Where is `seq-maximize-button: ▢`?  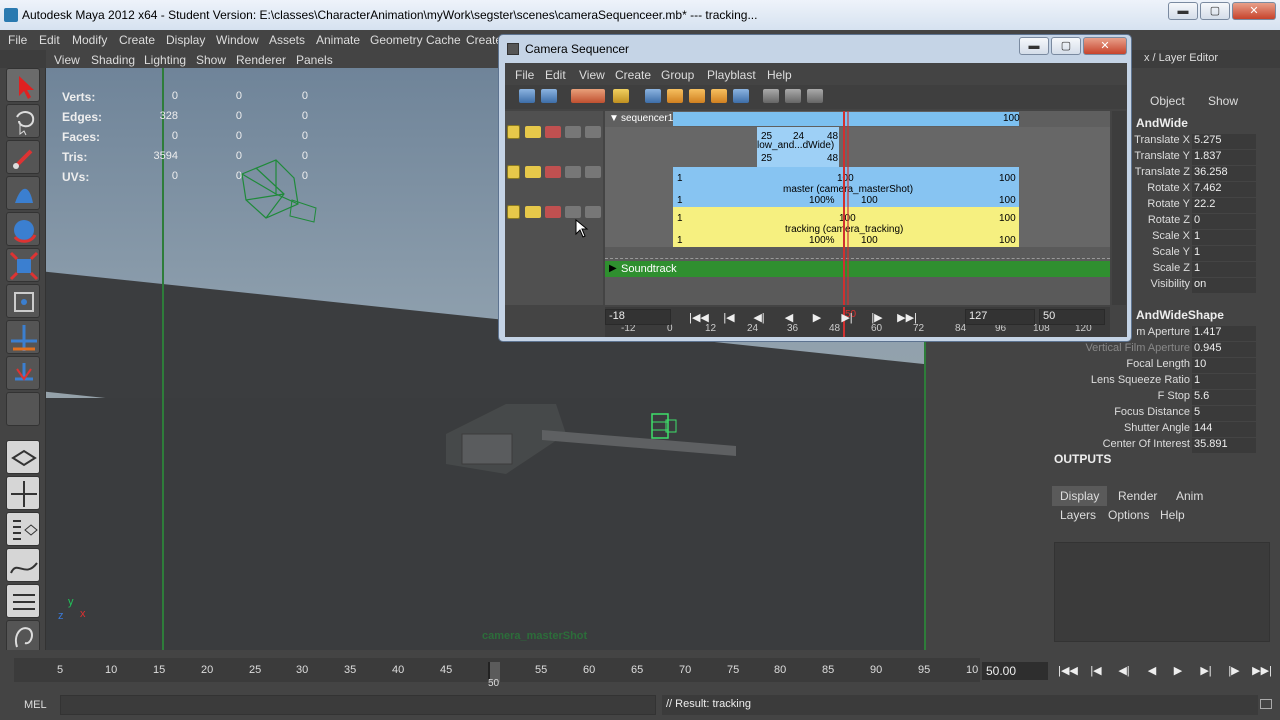 seq-maximize-button: ▢ is located at coordinates (1066, 46).